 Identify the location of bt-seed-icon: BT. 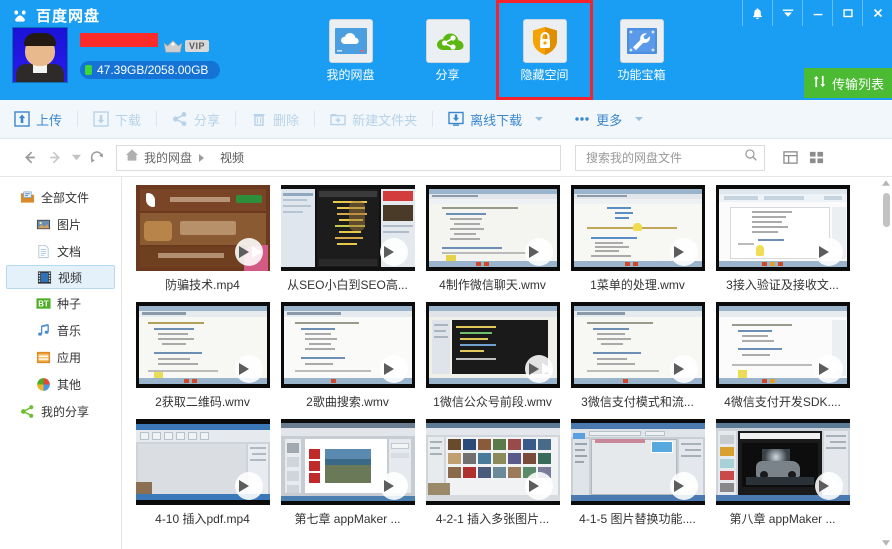
(43, 303).